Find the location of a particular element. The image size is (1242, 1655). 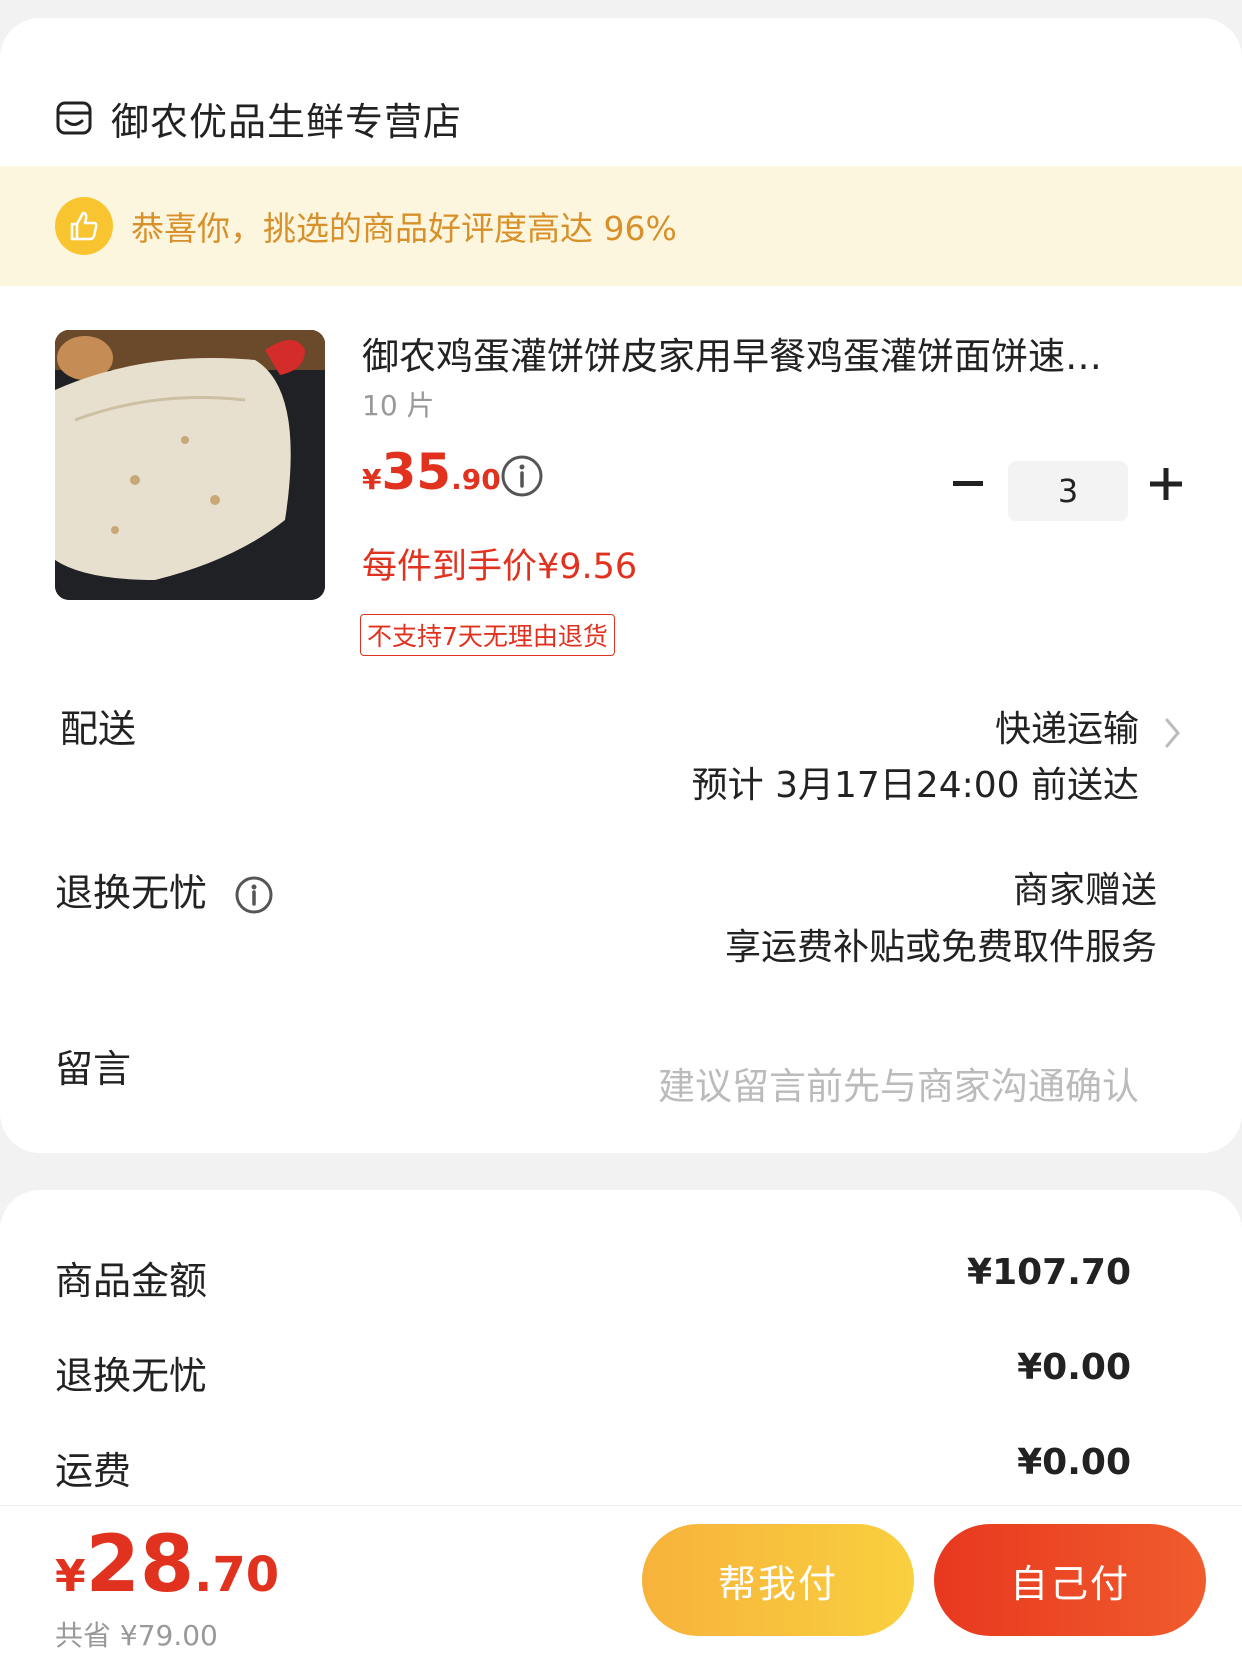

summary-value-exchange: ¥0.00 is located at coordinates (1074, 1367).